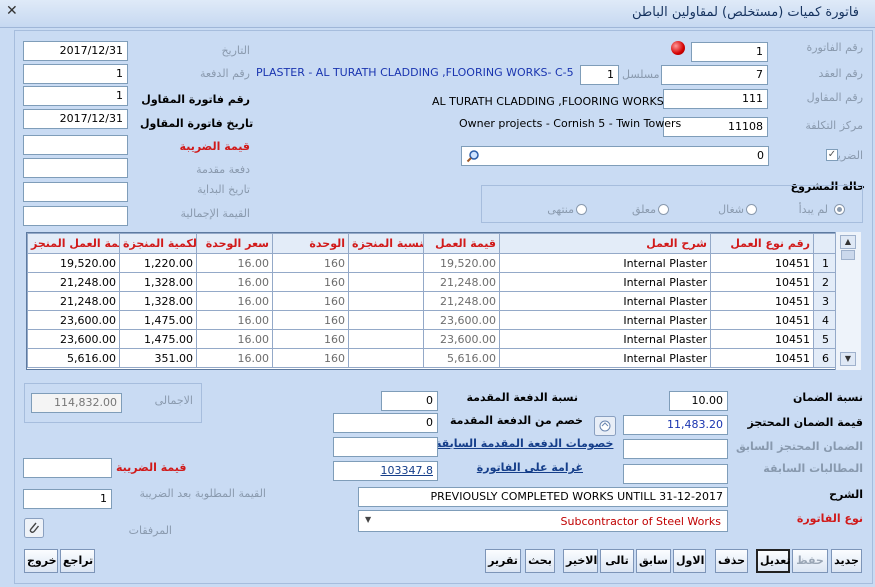 The width and height of the screenshot is (875, 587). What do you see at coordinates (67, 499) in the screenshot?
I see `value-after-tax-field: 1` at bounding box center [67, 499].